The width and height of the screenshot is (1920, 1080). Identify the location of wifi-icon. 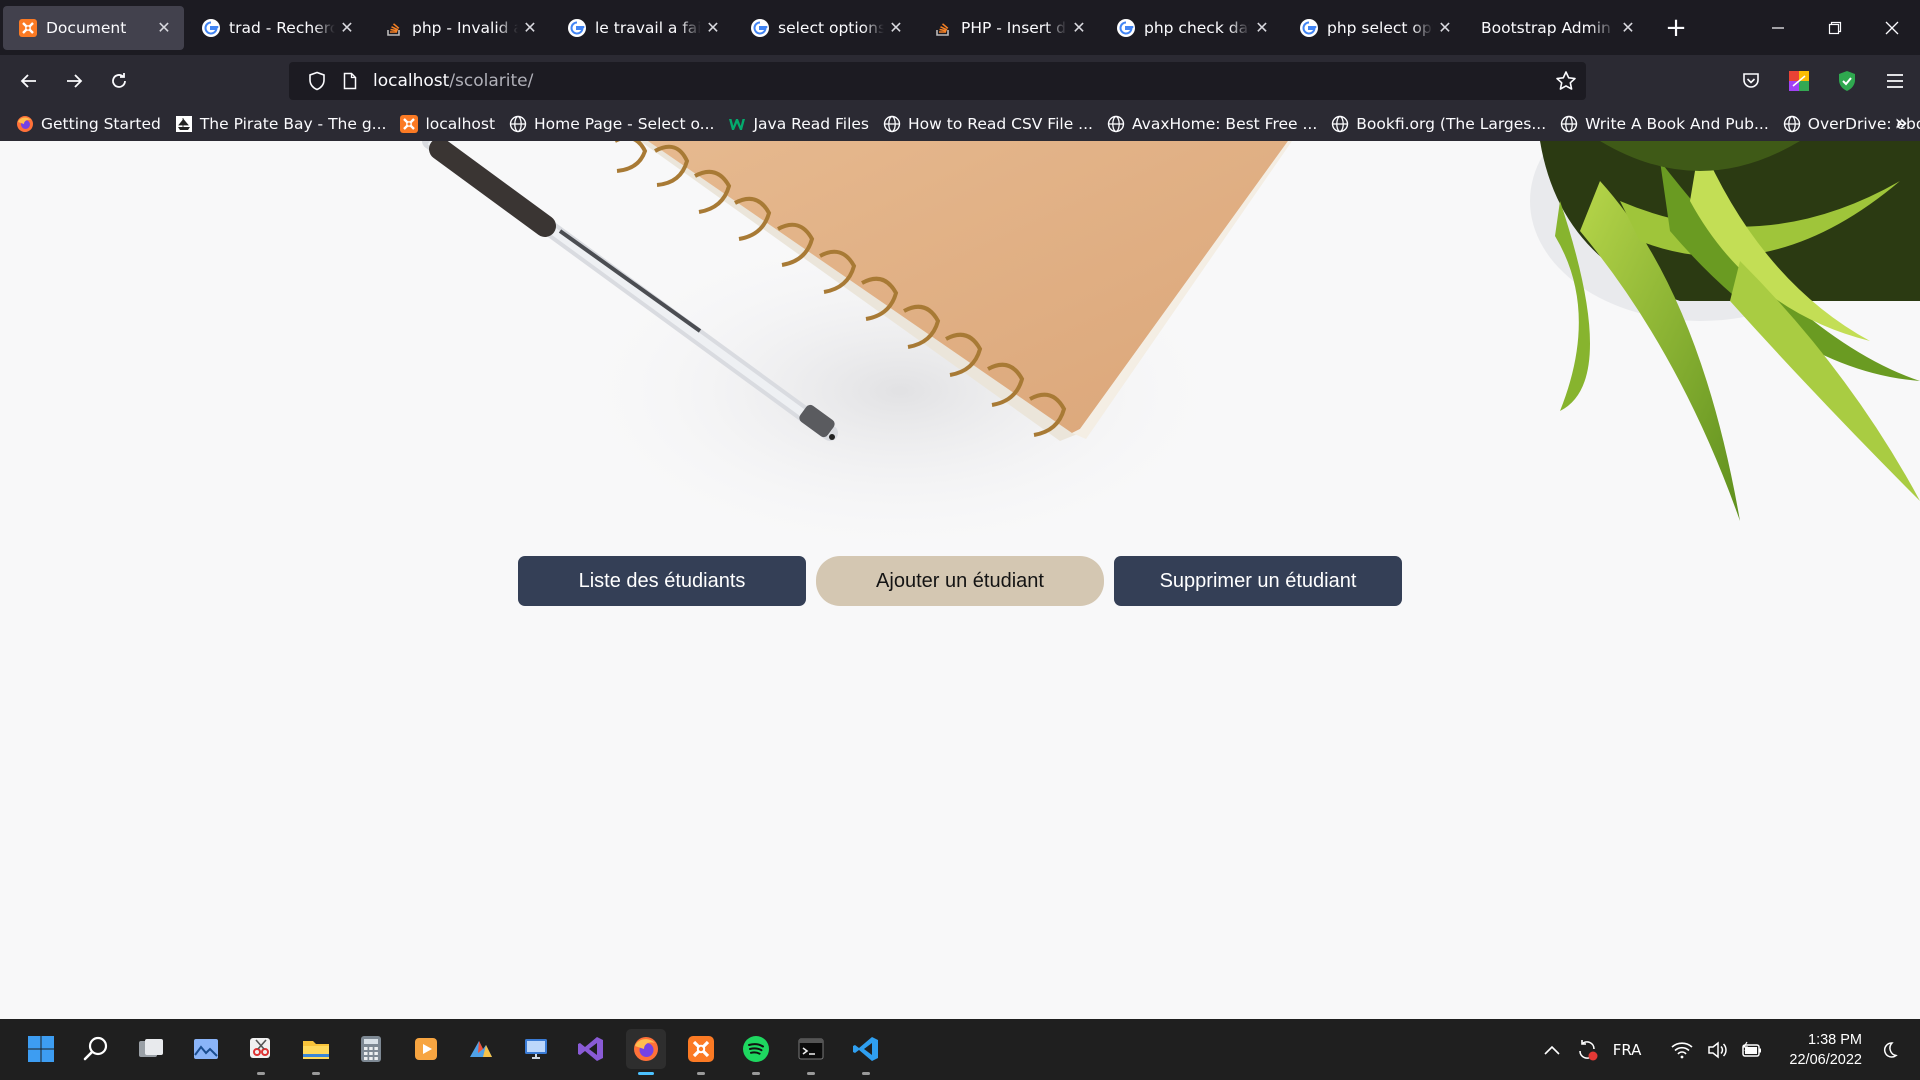
(1682, 1050).